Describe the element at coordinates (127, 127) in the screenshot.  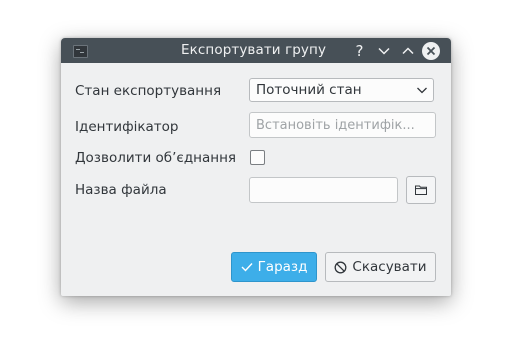
I see `identifier-label: Ідентифікатор` at that location.